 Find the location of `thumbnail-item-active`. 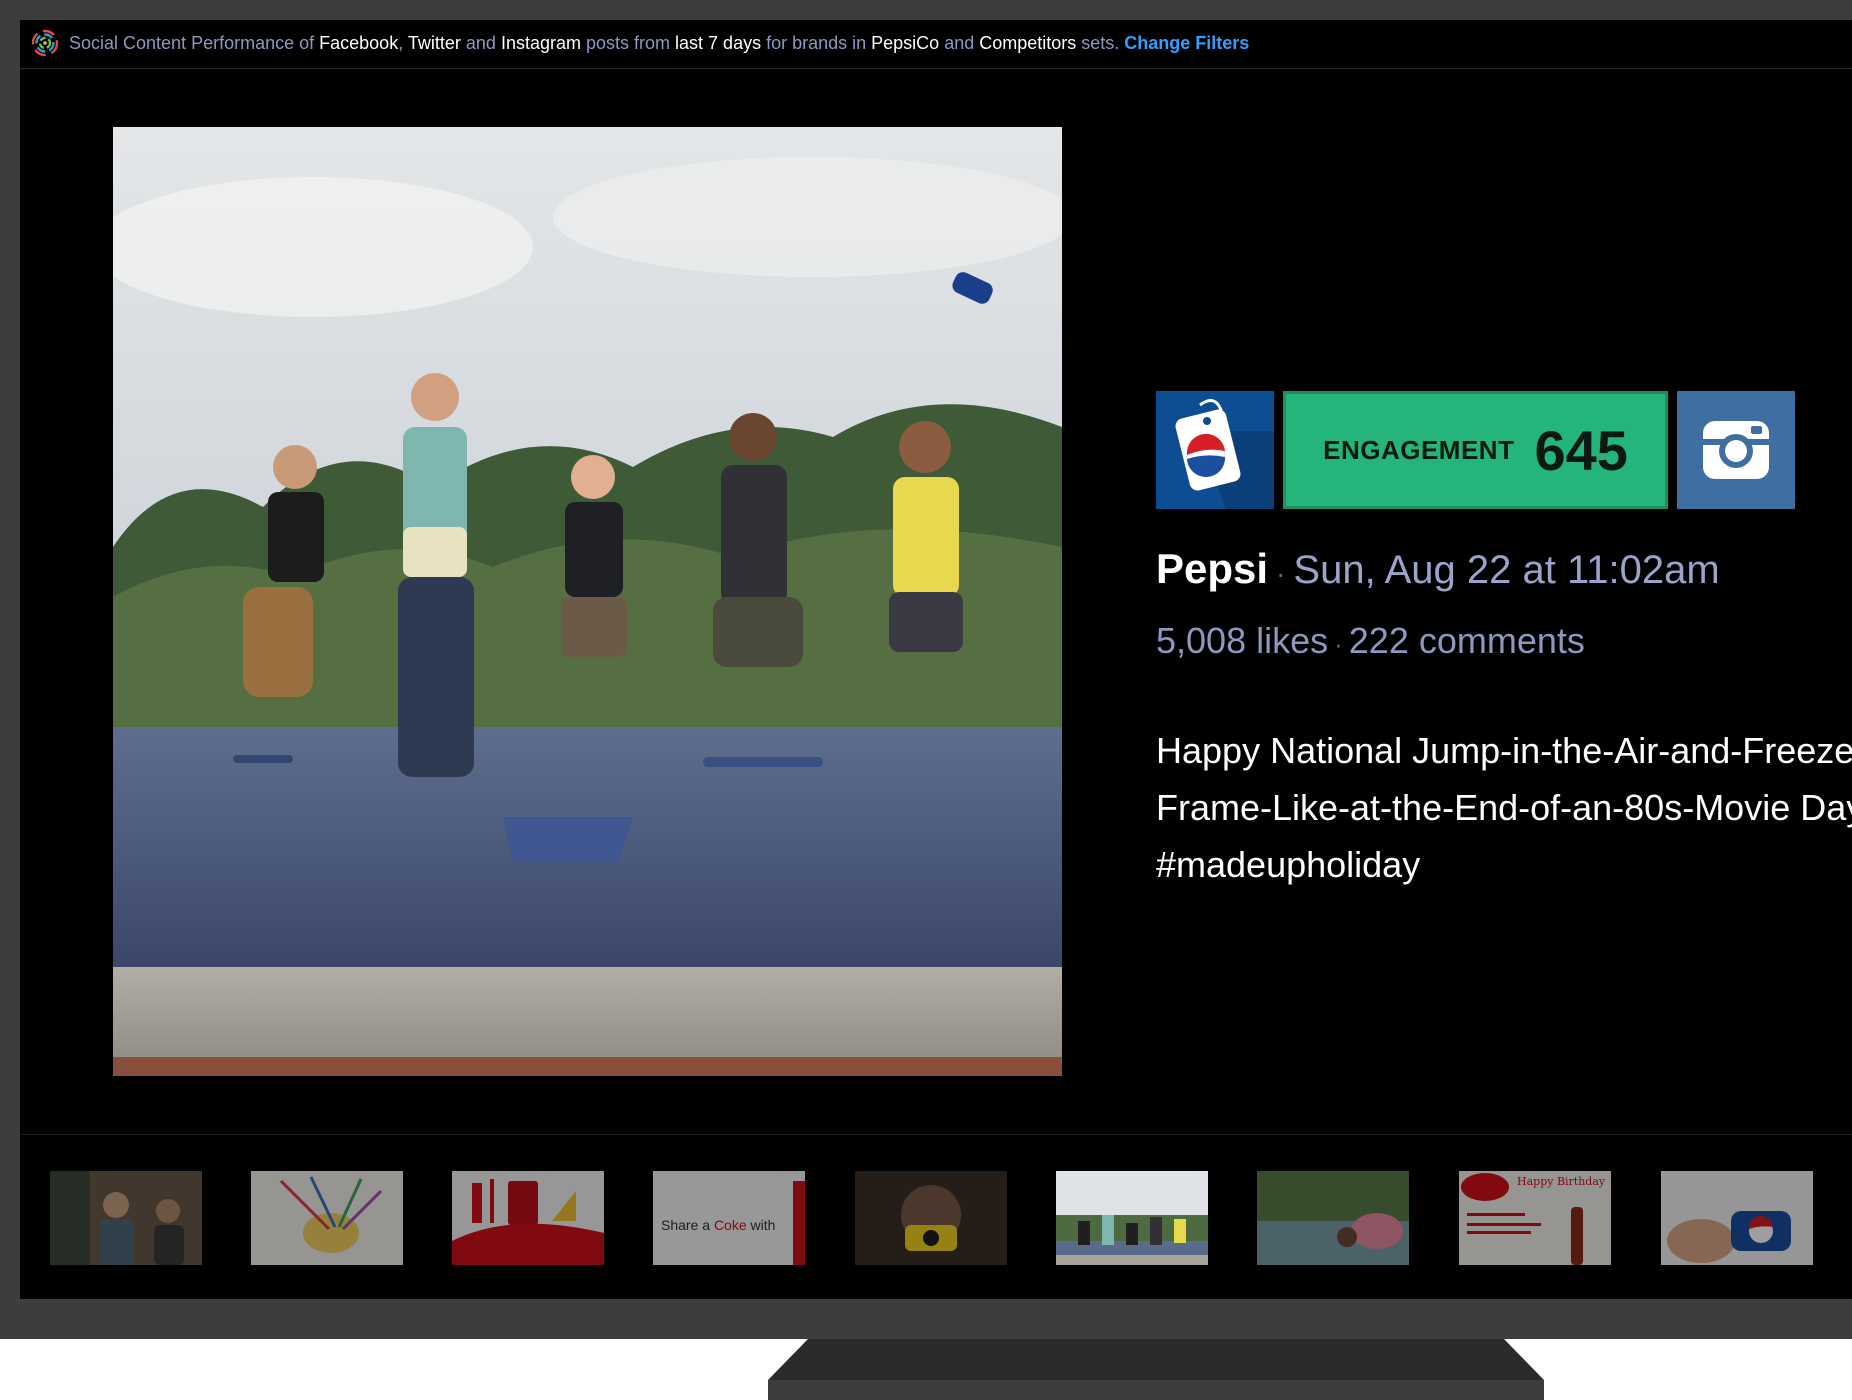

thumbnail-item-active is located at coordinates (1132, 1218).